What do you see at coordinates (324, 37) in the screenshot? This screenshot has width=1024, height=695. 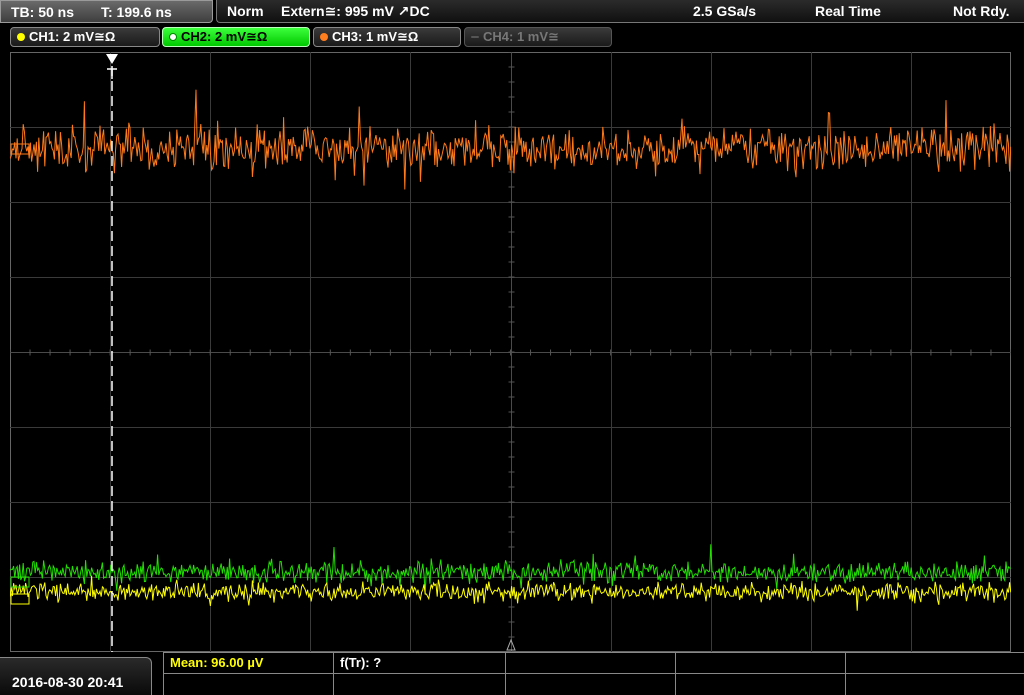 I see `ch3-dot-icon` at bounding box center [324, 37].